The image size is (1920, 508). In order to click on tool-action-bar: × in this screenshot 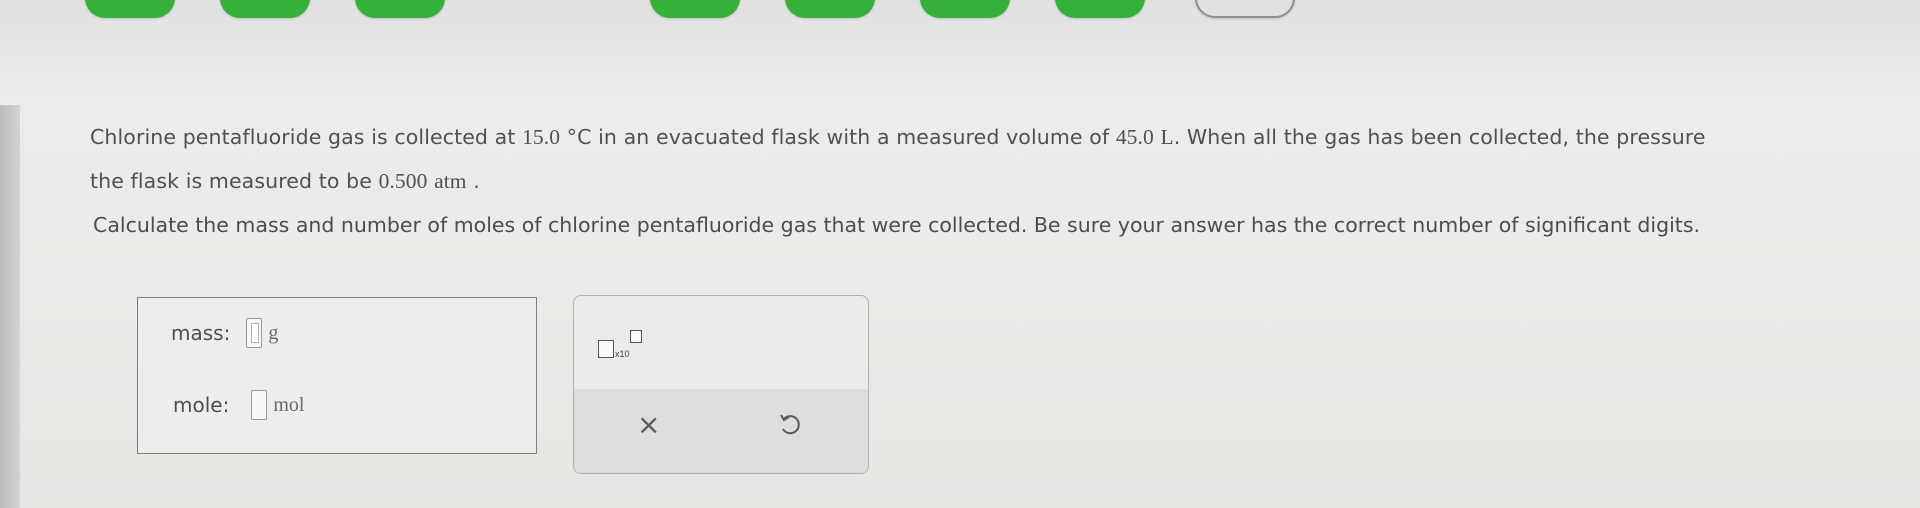, I will do `click(721, 431)`.